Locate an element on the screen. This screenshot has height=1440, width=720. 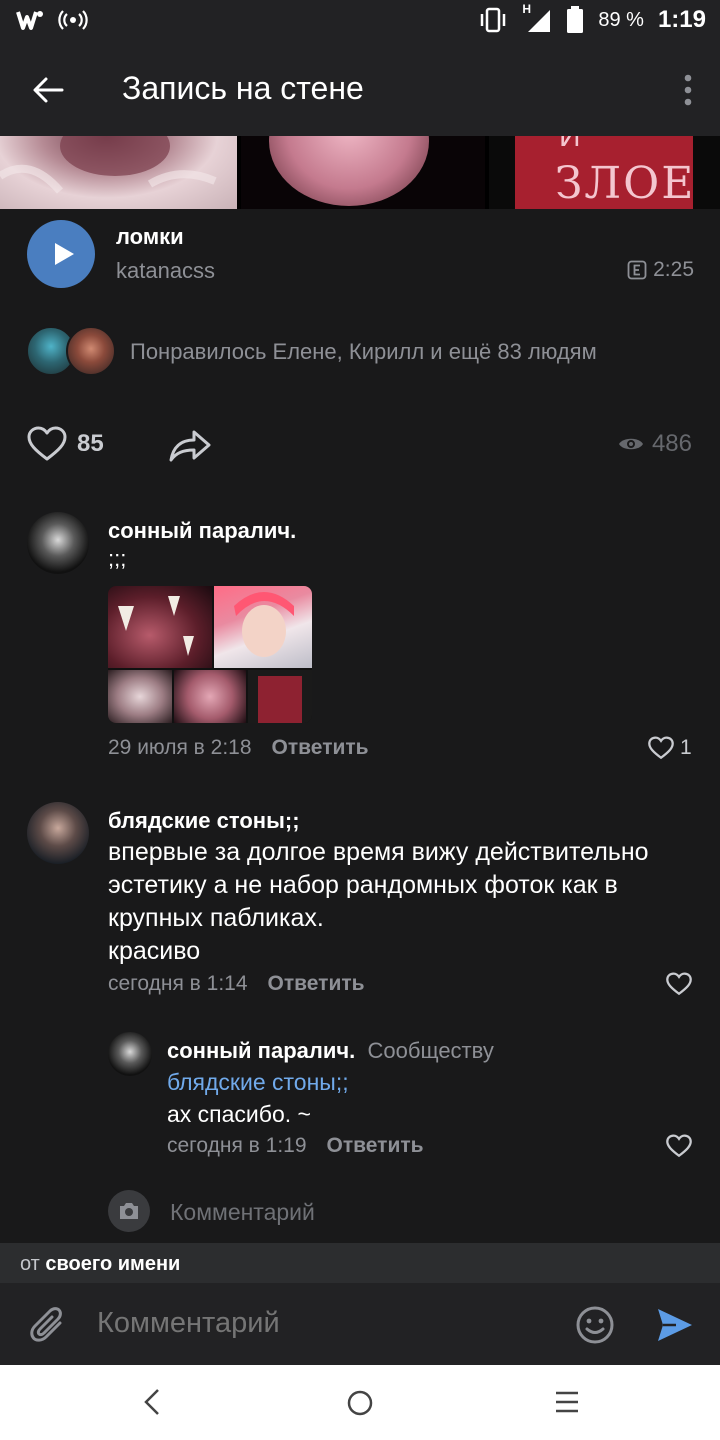
battery-icon is located at coordinates (575, 19).